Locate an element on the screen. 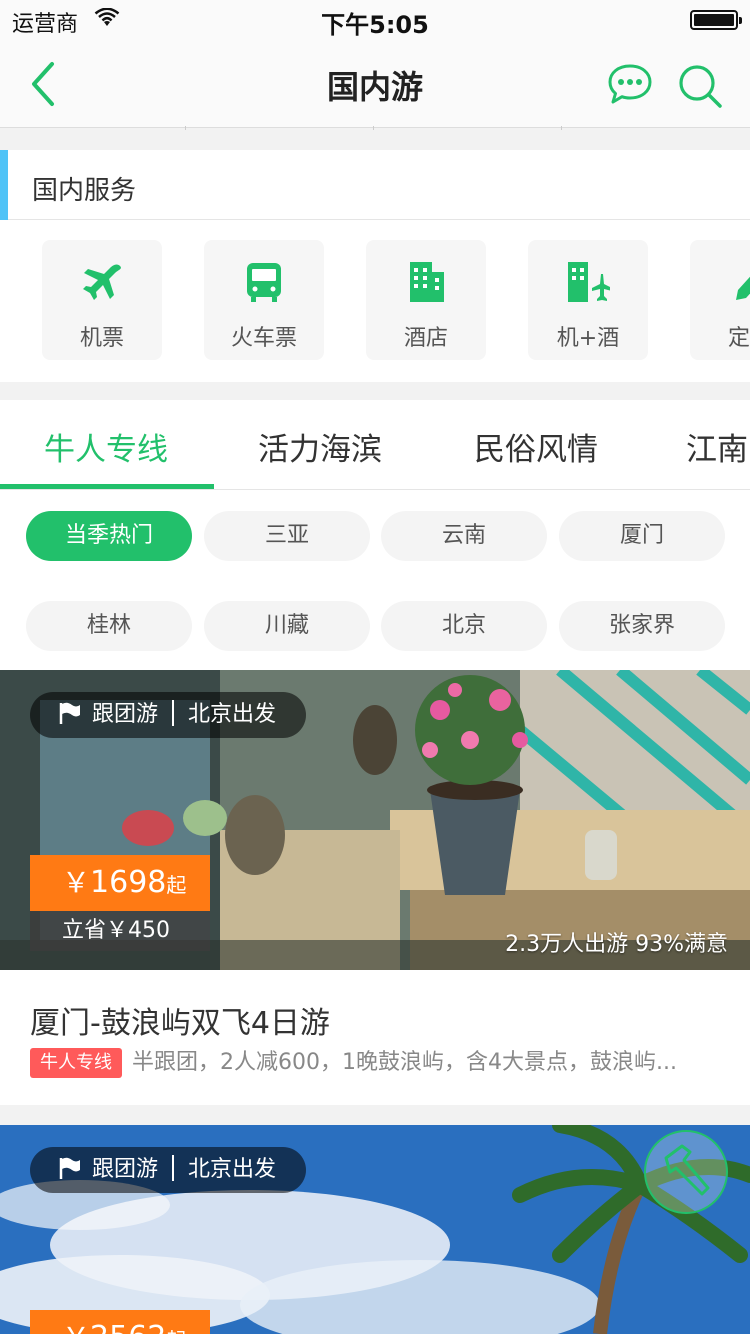  section-accent-bar is located at coordinates (4, 185).